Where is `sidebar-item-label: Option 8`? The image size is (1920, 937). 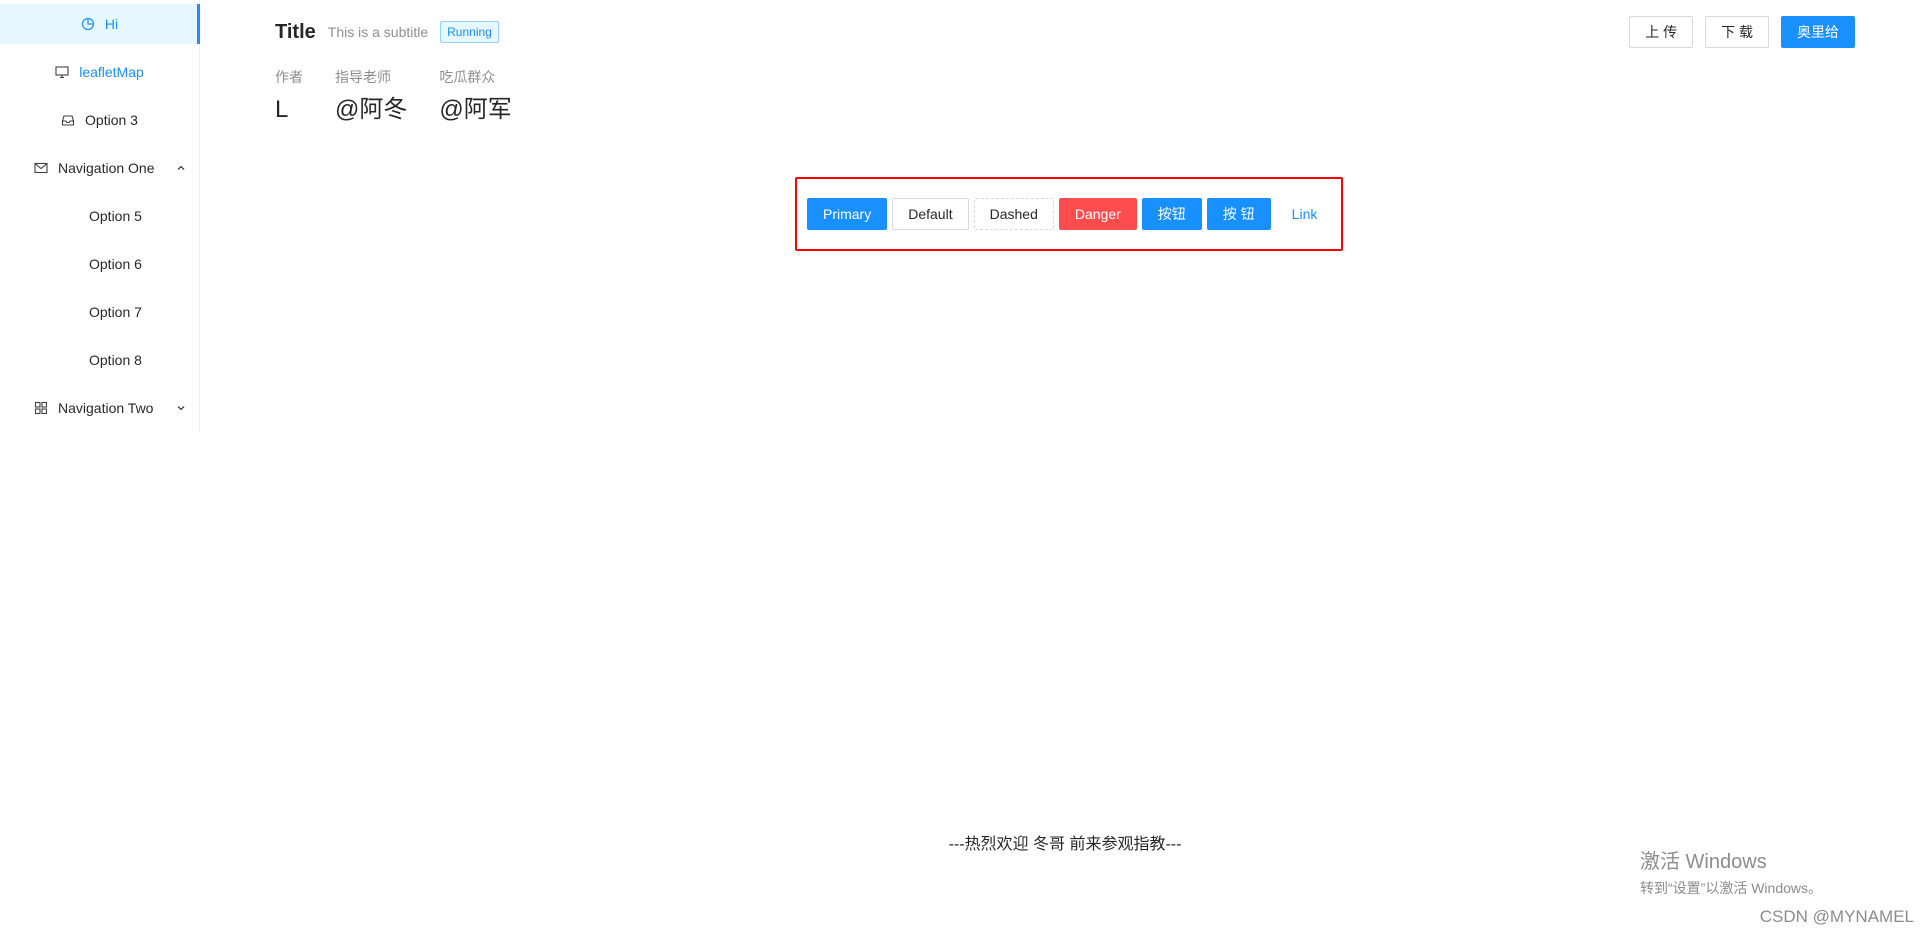 sidebar-item-label: Option 8 is located at coordinates (115, 360).